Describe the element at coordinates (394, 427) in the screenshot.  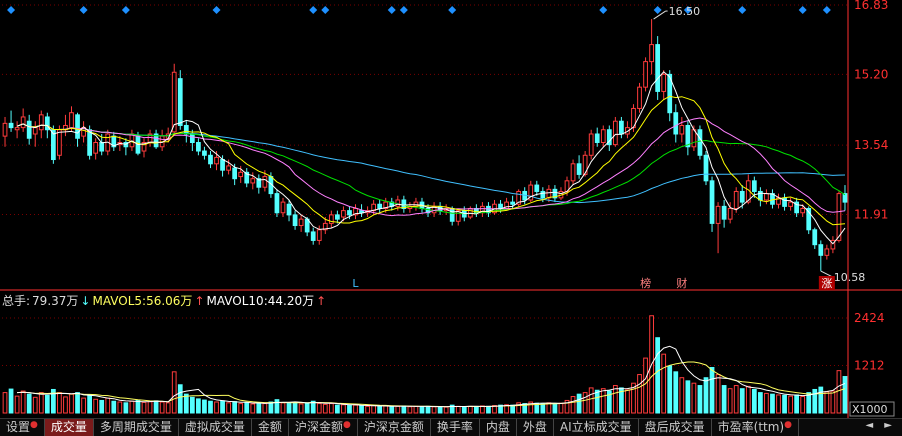
I see `tab-6: 沪深京金额` at that location.